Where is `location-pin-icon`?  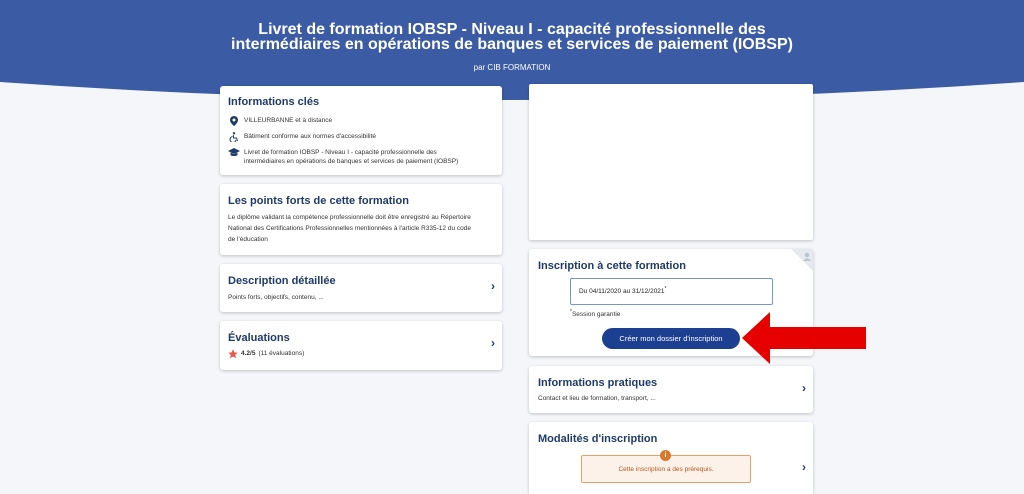 location-pin-icon is located at coordinates (234, 121).